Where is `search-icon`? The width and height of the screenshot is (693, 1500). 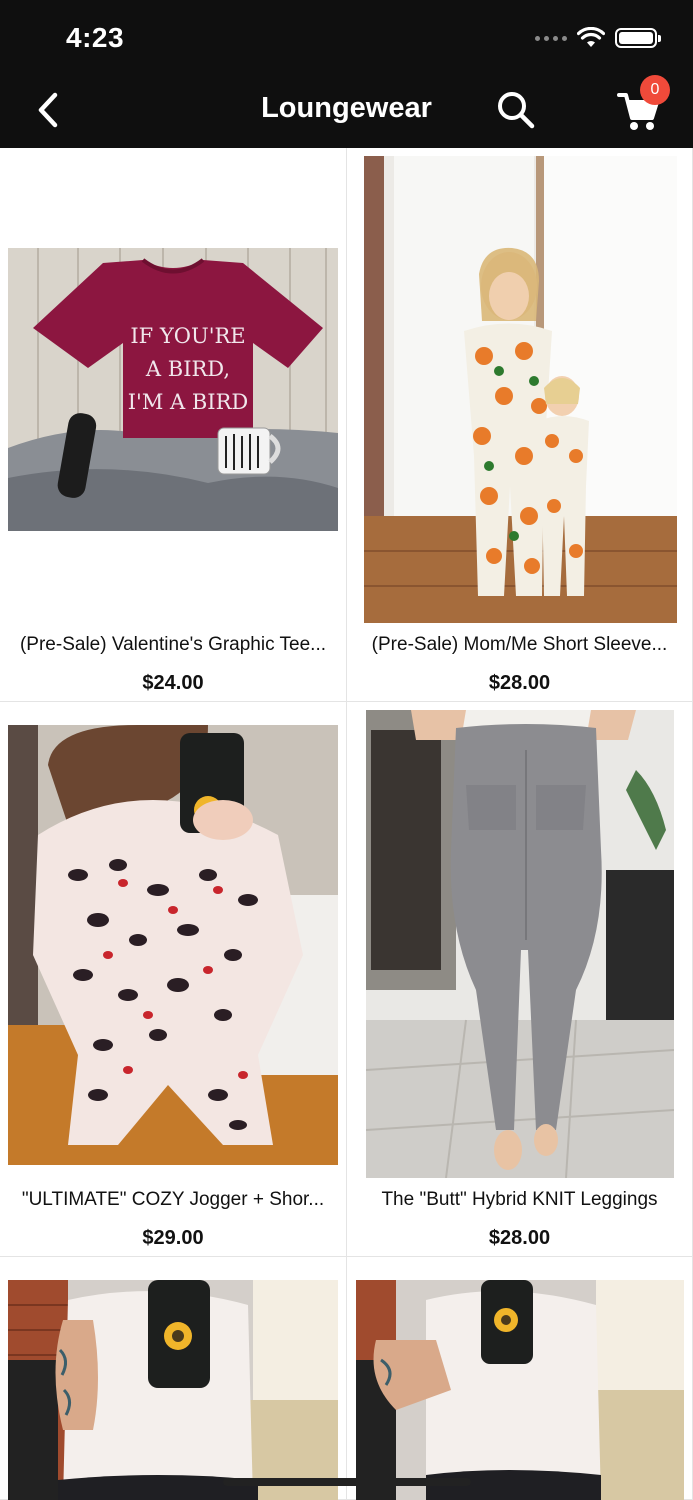 search-icon is located at coordinates (516, 110).